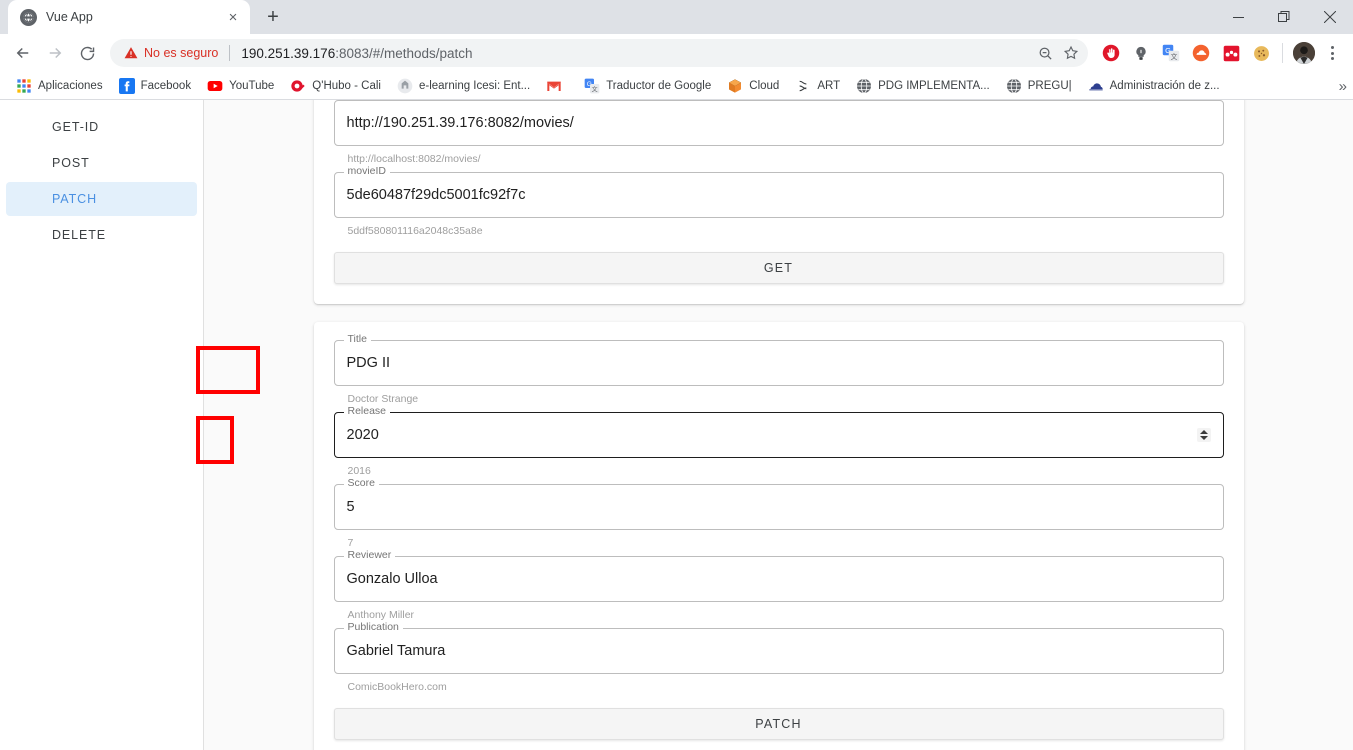  What do you see at coordinates (1332, 53) in the screenshot?
I see `chrome-menu-icon` at bounding box center [1332, 53].